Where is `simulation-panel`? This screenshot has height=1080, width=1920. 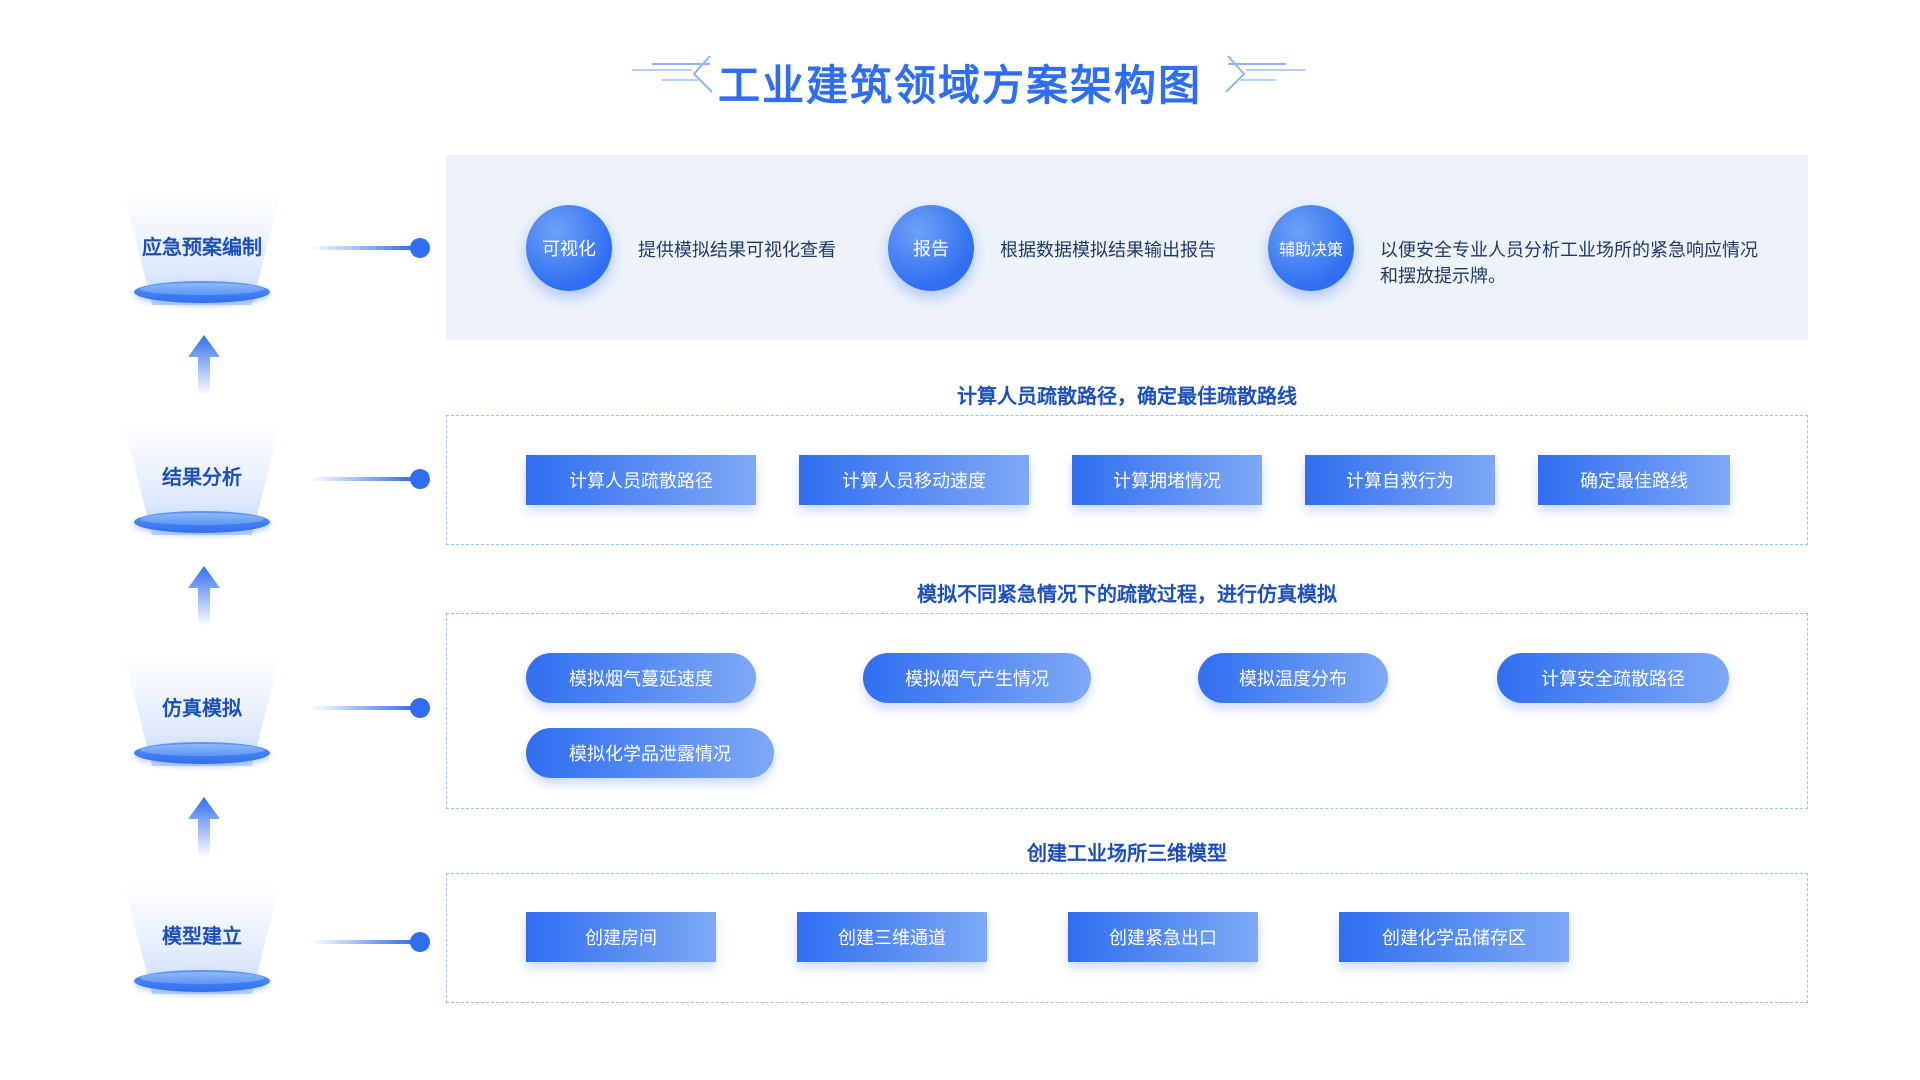 simulation-panel is located at coordinates (1127, 711).